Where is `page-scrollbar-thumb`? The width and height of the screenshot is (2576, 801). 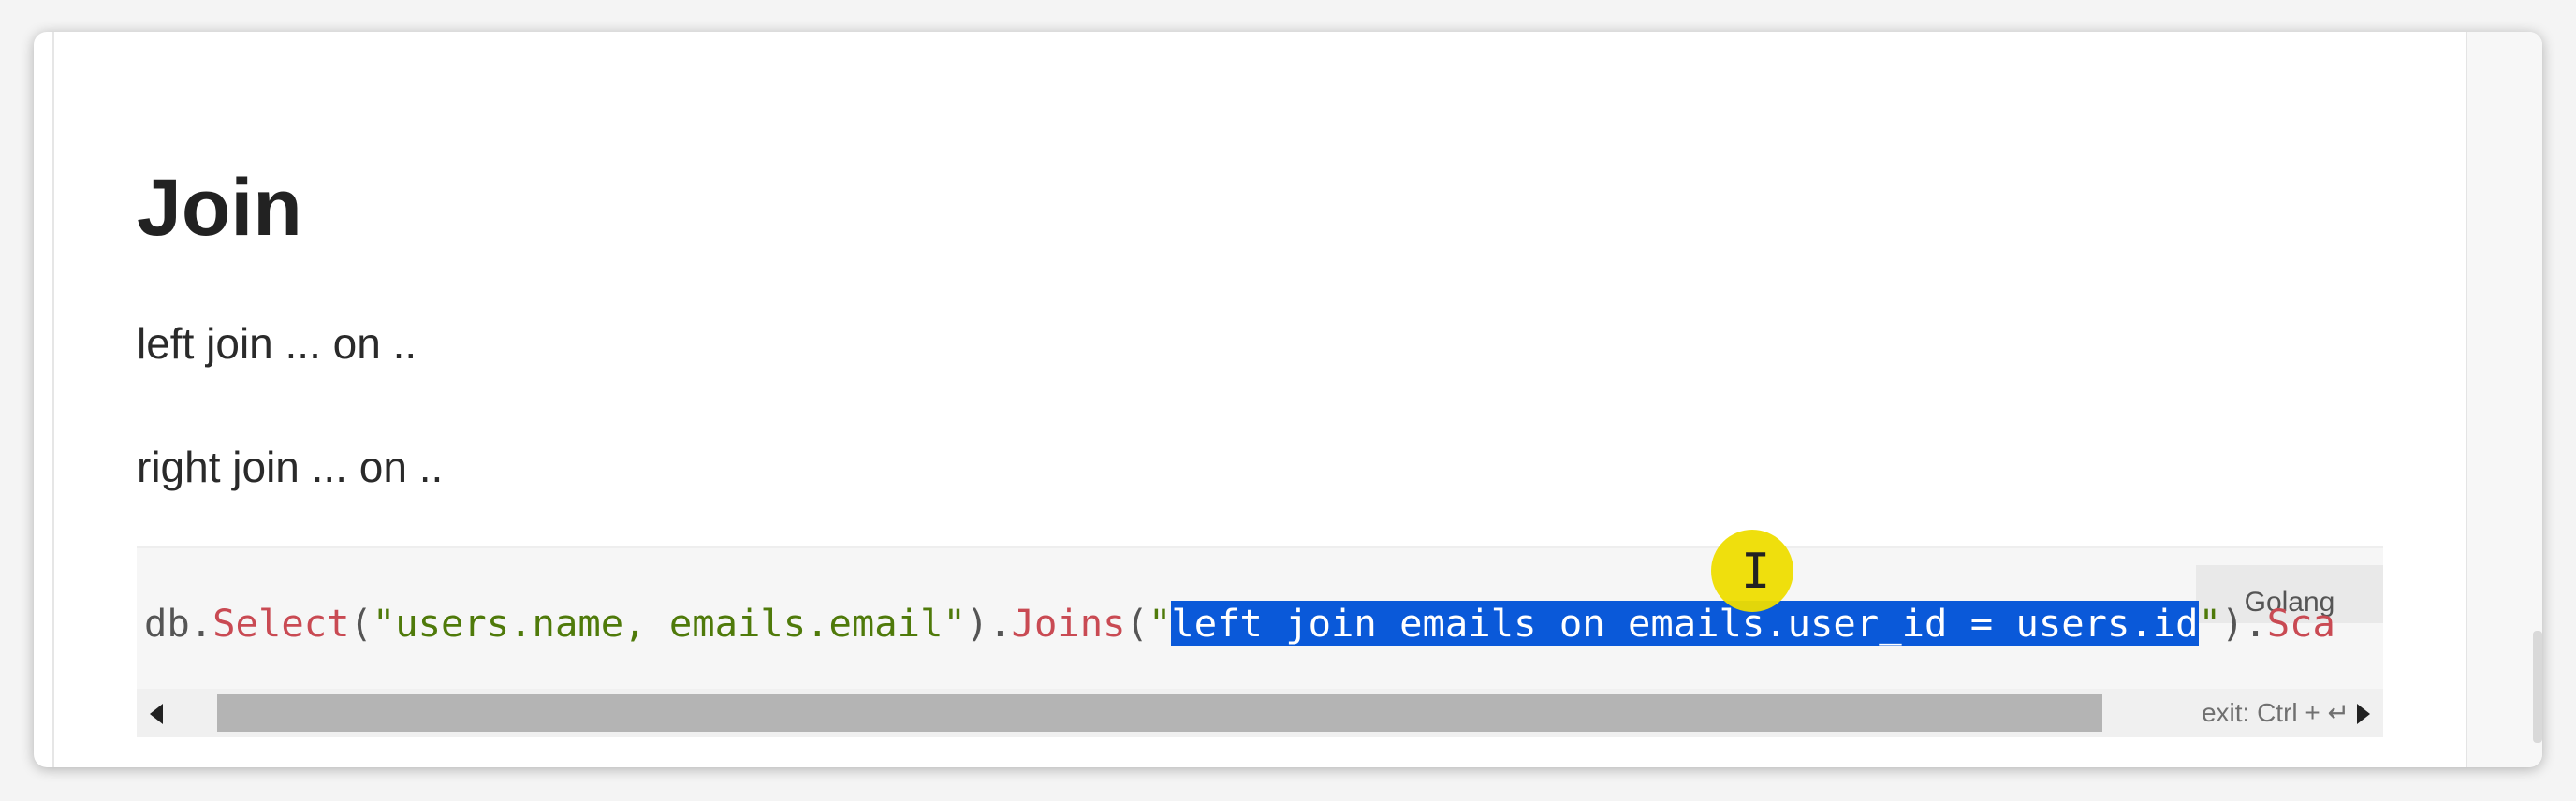
page-scrollbar-thumb is located at coordinates (2537, 687).